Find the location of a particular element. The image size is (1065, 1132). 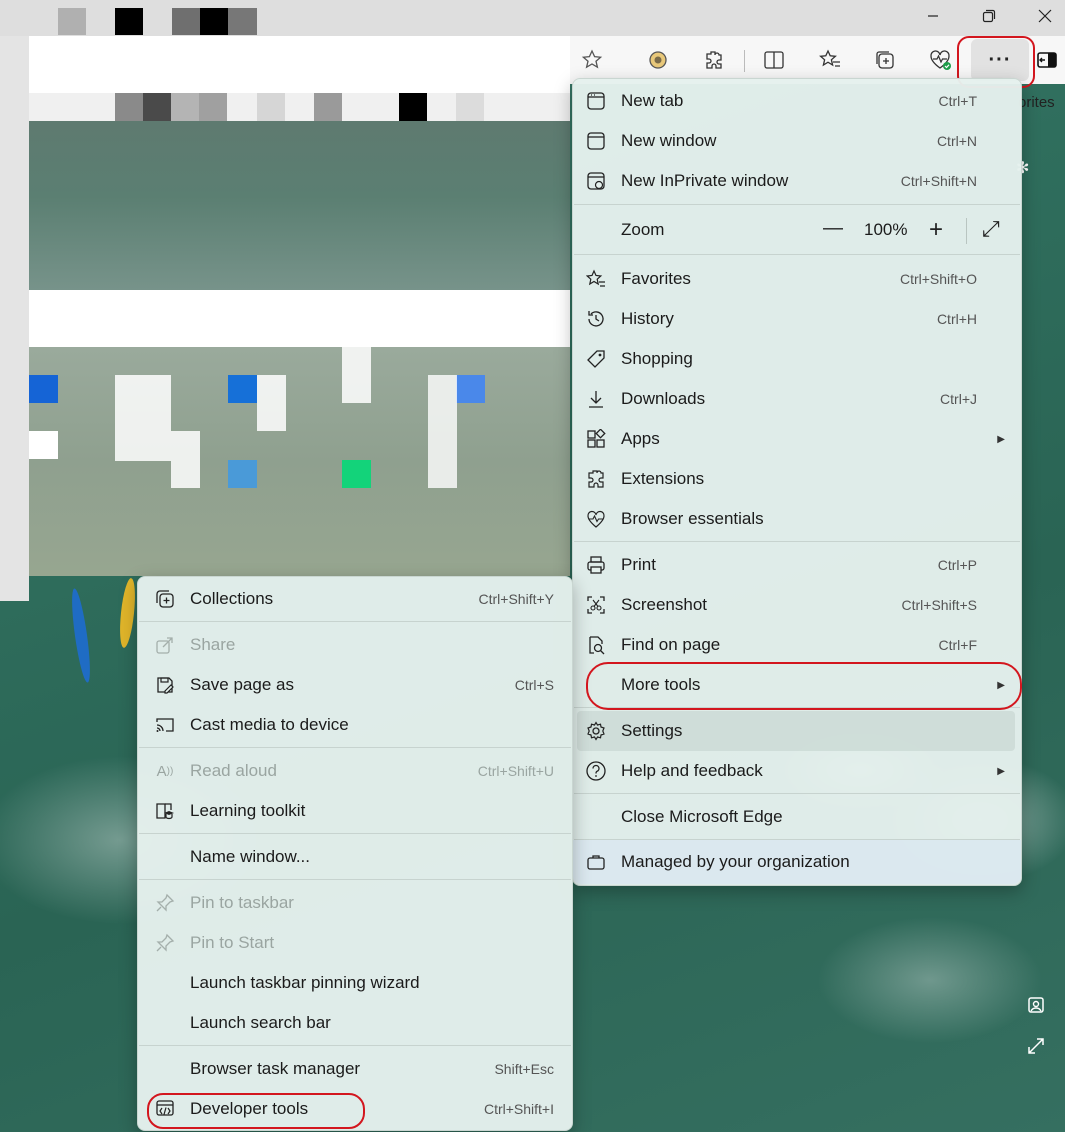

submenu-arrow-icon: ▶ is located at coordinates (1001, 439).